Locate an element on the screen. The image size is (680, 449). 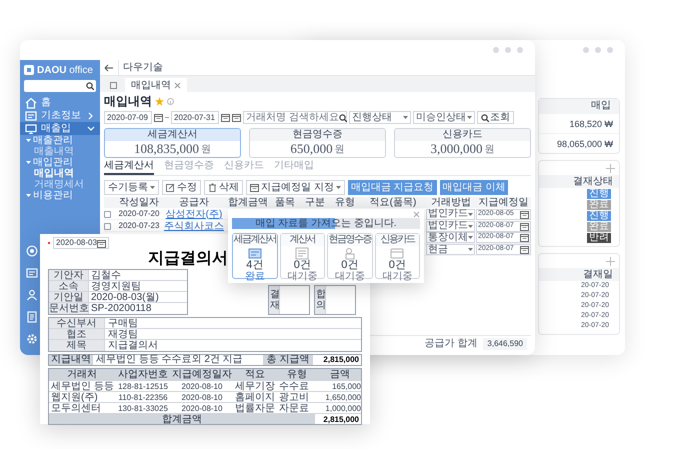
toolbar-button: 지급예정일 지정 is located at coordinates (295, 187).